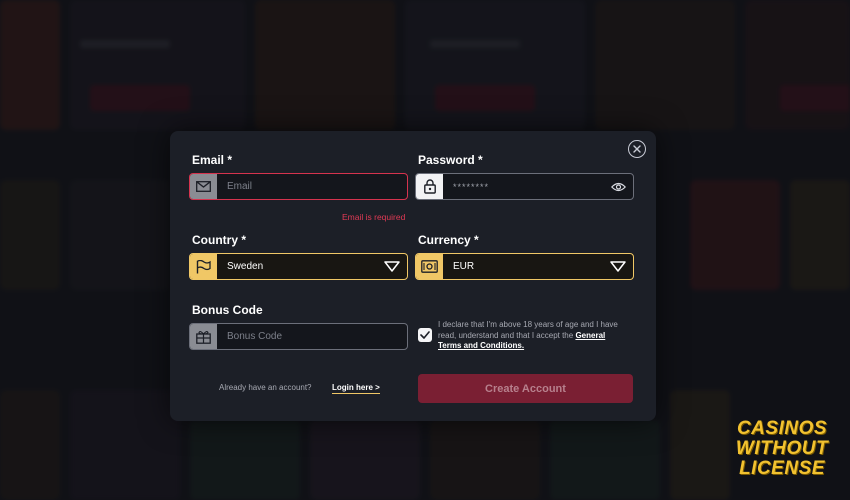 The image size is (850, 500). I want to click on lock-icon, so click(429, 186).